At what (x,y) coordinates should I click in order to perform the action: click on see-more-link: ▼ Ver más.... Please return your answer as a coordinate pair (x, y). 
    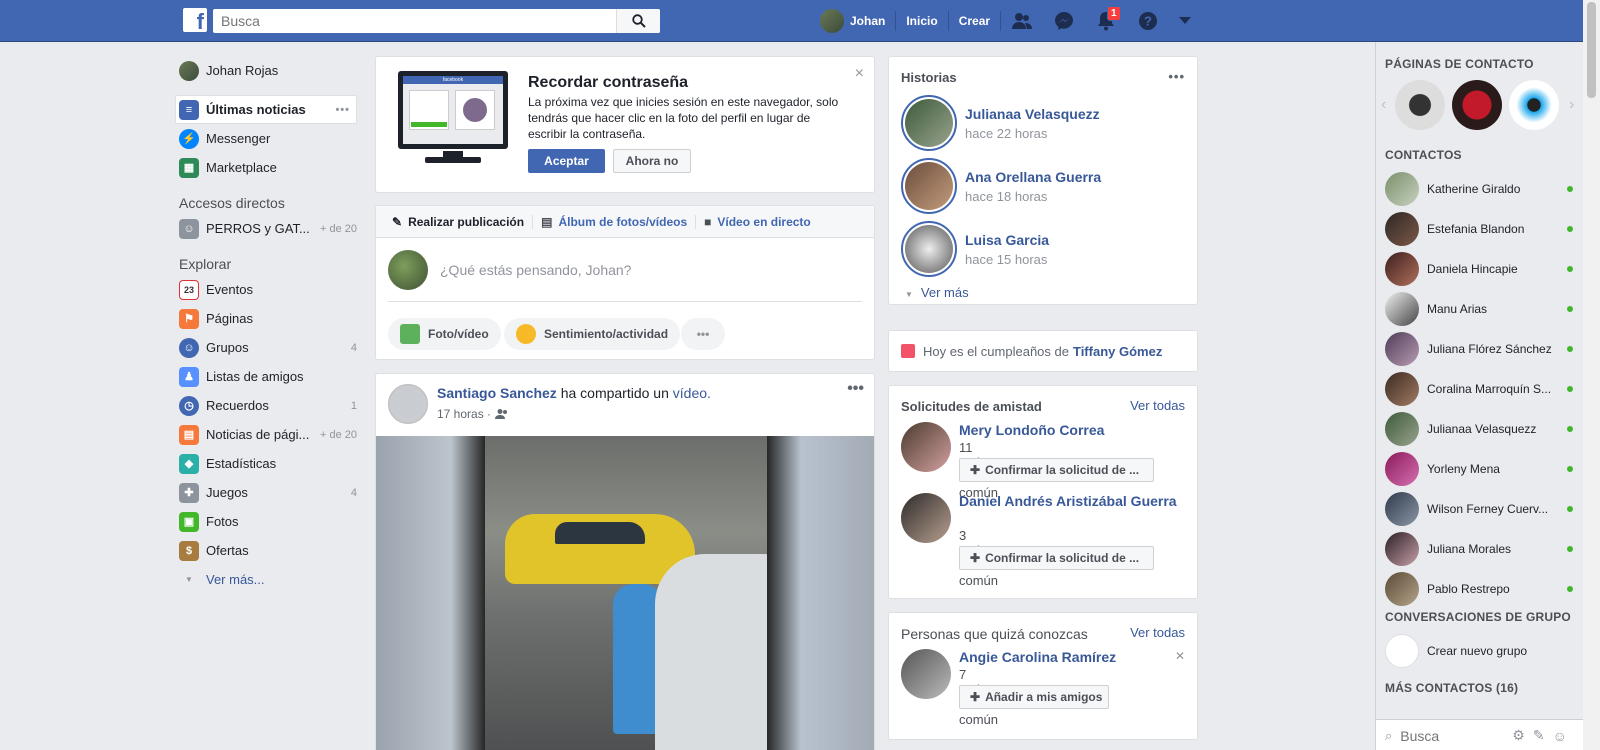
    Looking at the image, I should click on (271, 579).